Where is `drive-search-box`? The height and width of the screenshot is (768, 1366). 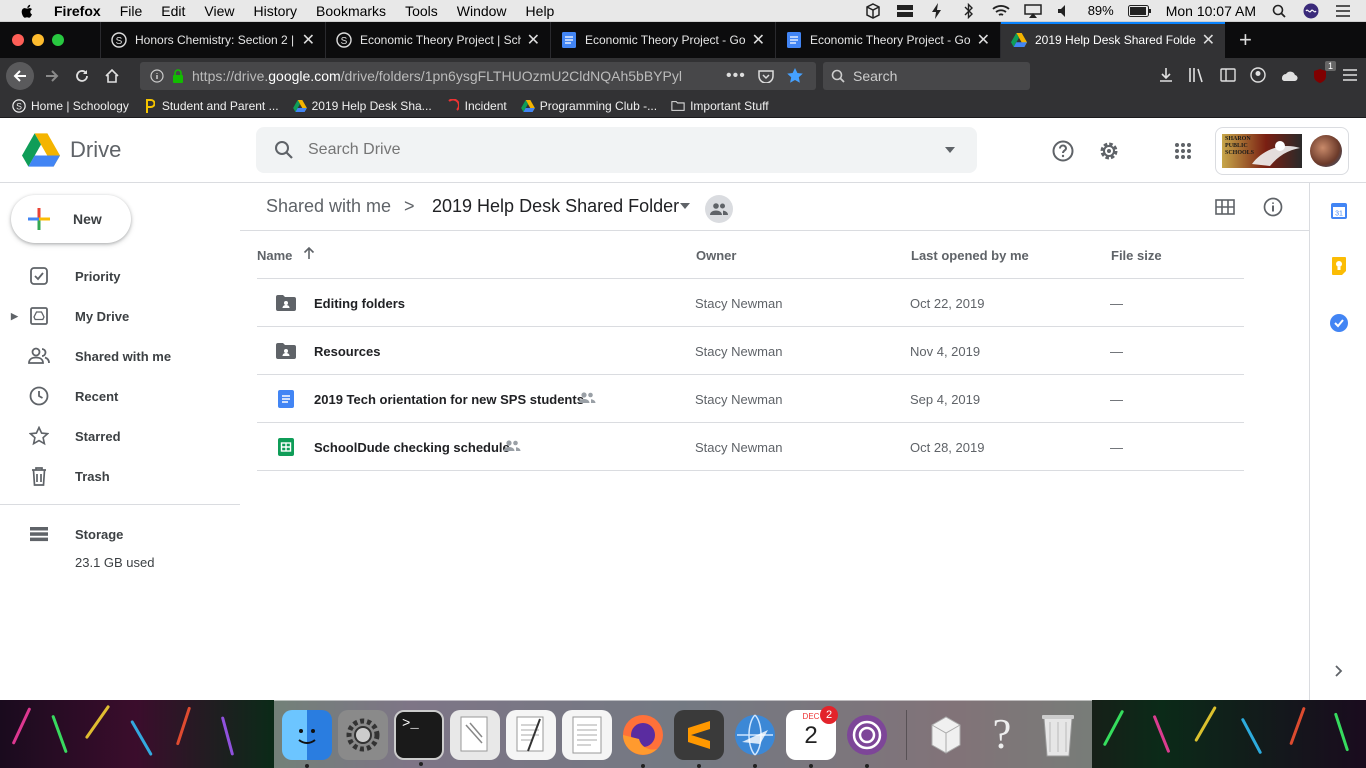 drive-search-box is located at coordinates (616, 150).